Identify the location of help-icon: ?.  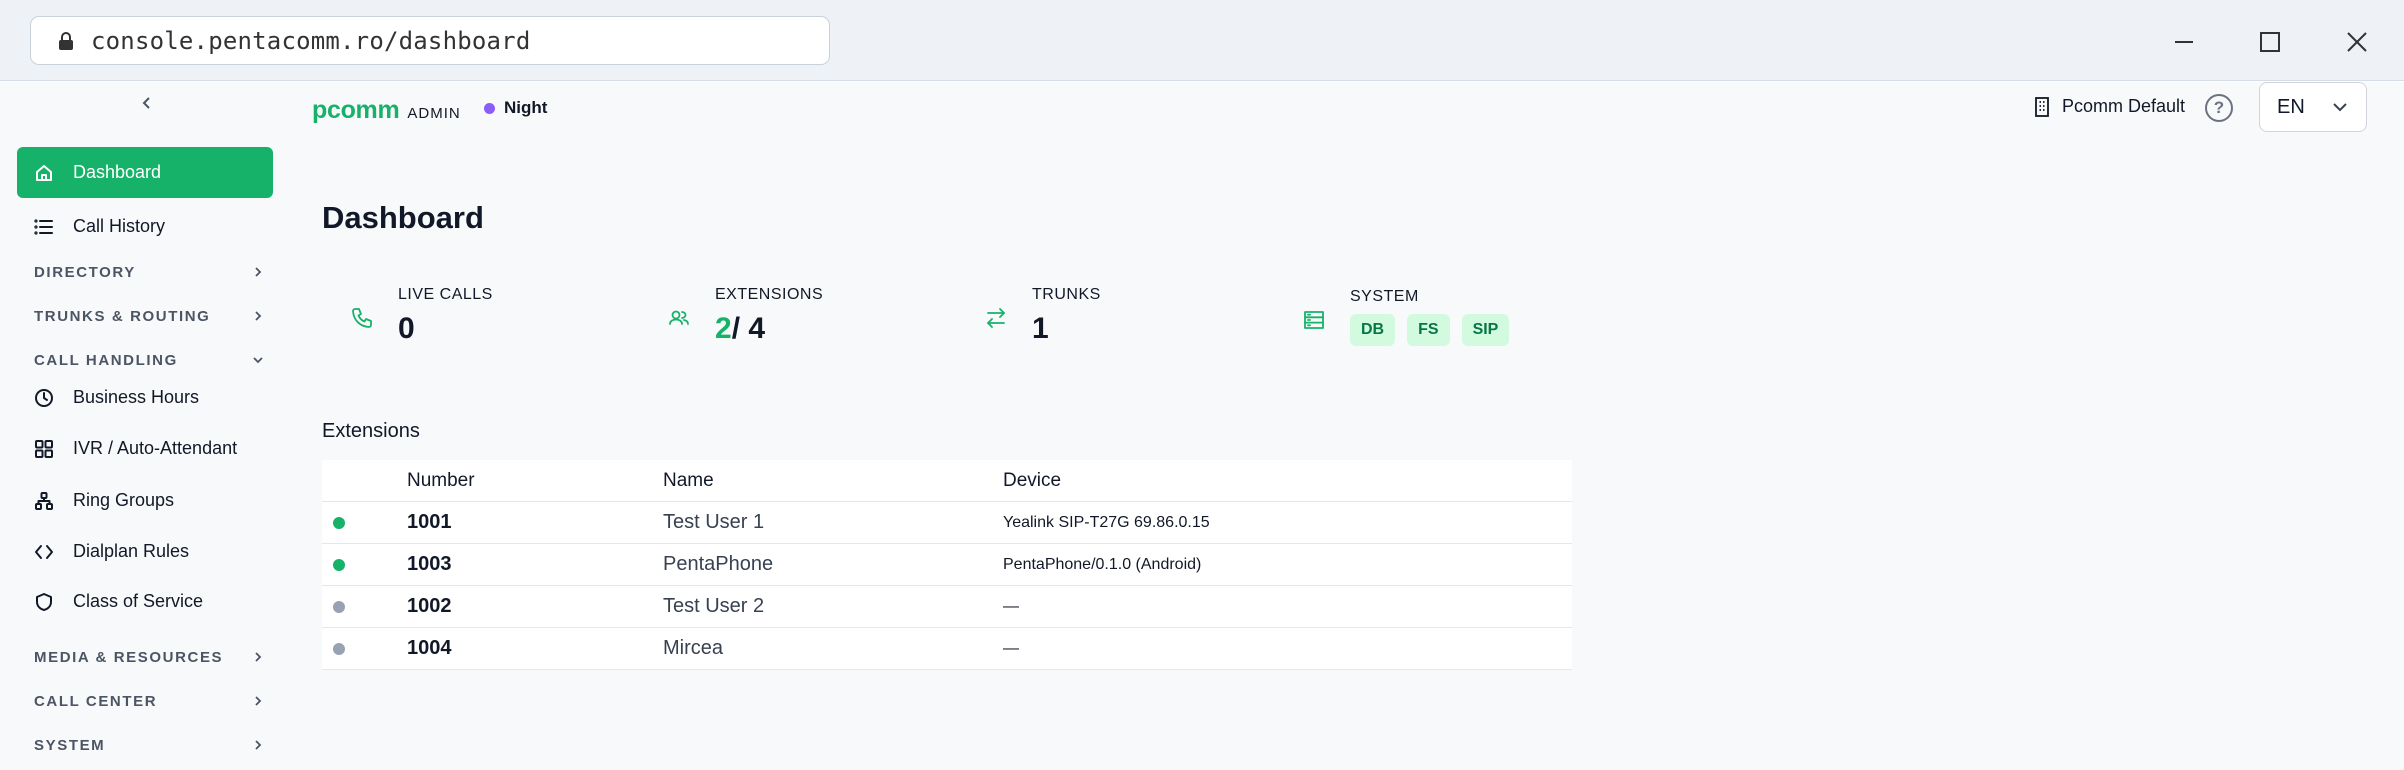
(2219, 108).